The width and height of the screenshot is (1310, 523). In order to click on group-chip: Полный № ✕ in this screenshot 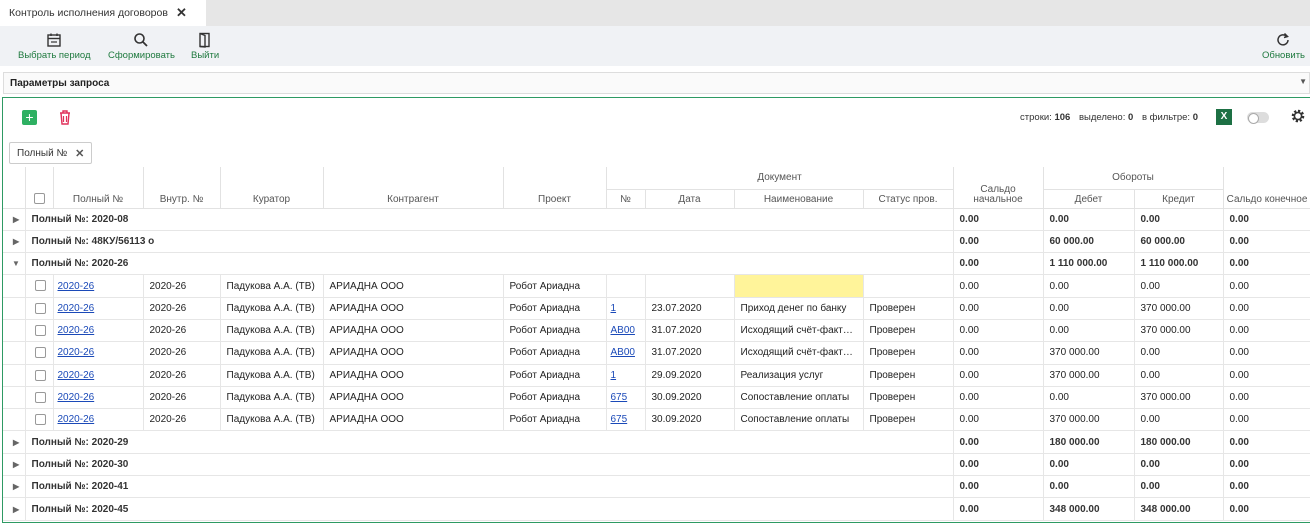, I will do `click(51, 153)`.